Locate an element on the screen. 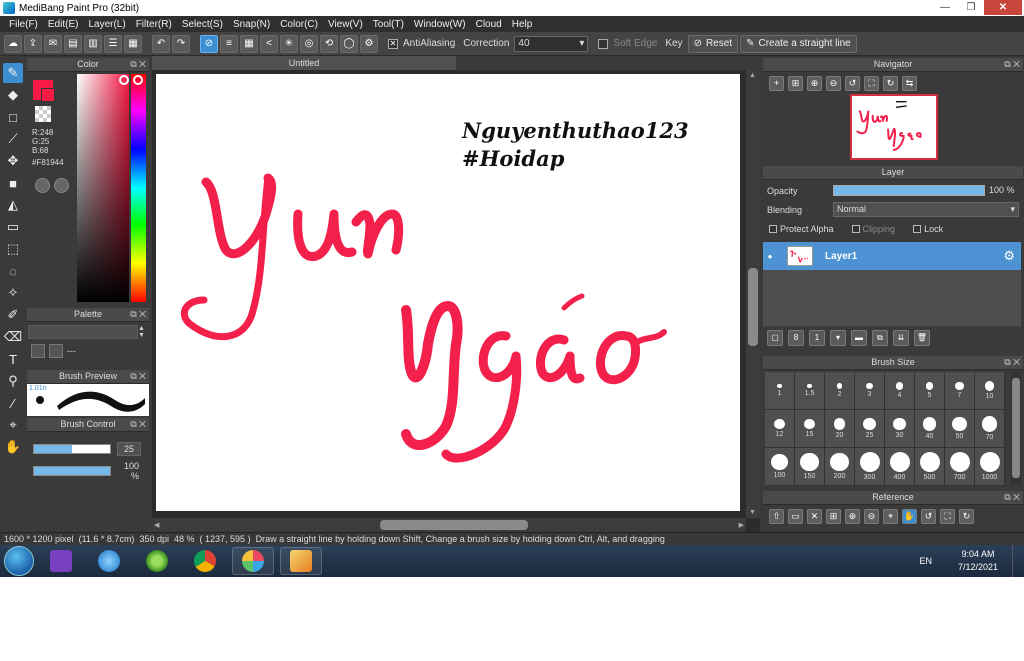  menu-file: File(F) is located at coordinates (23, 24).